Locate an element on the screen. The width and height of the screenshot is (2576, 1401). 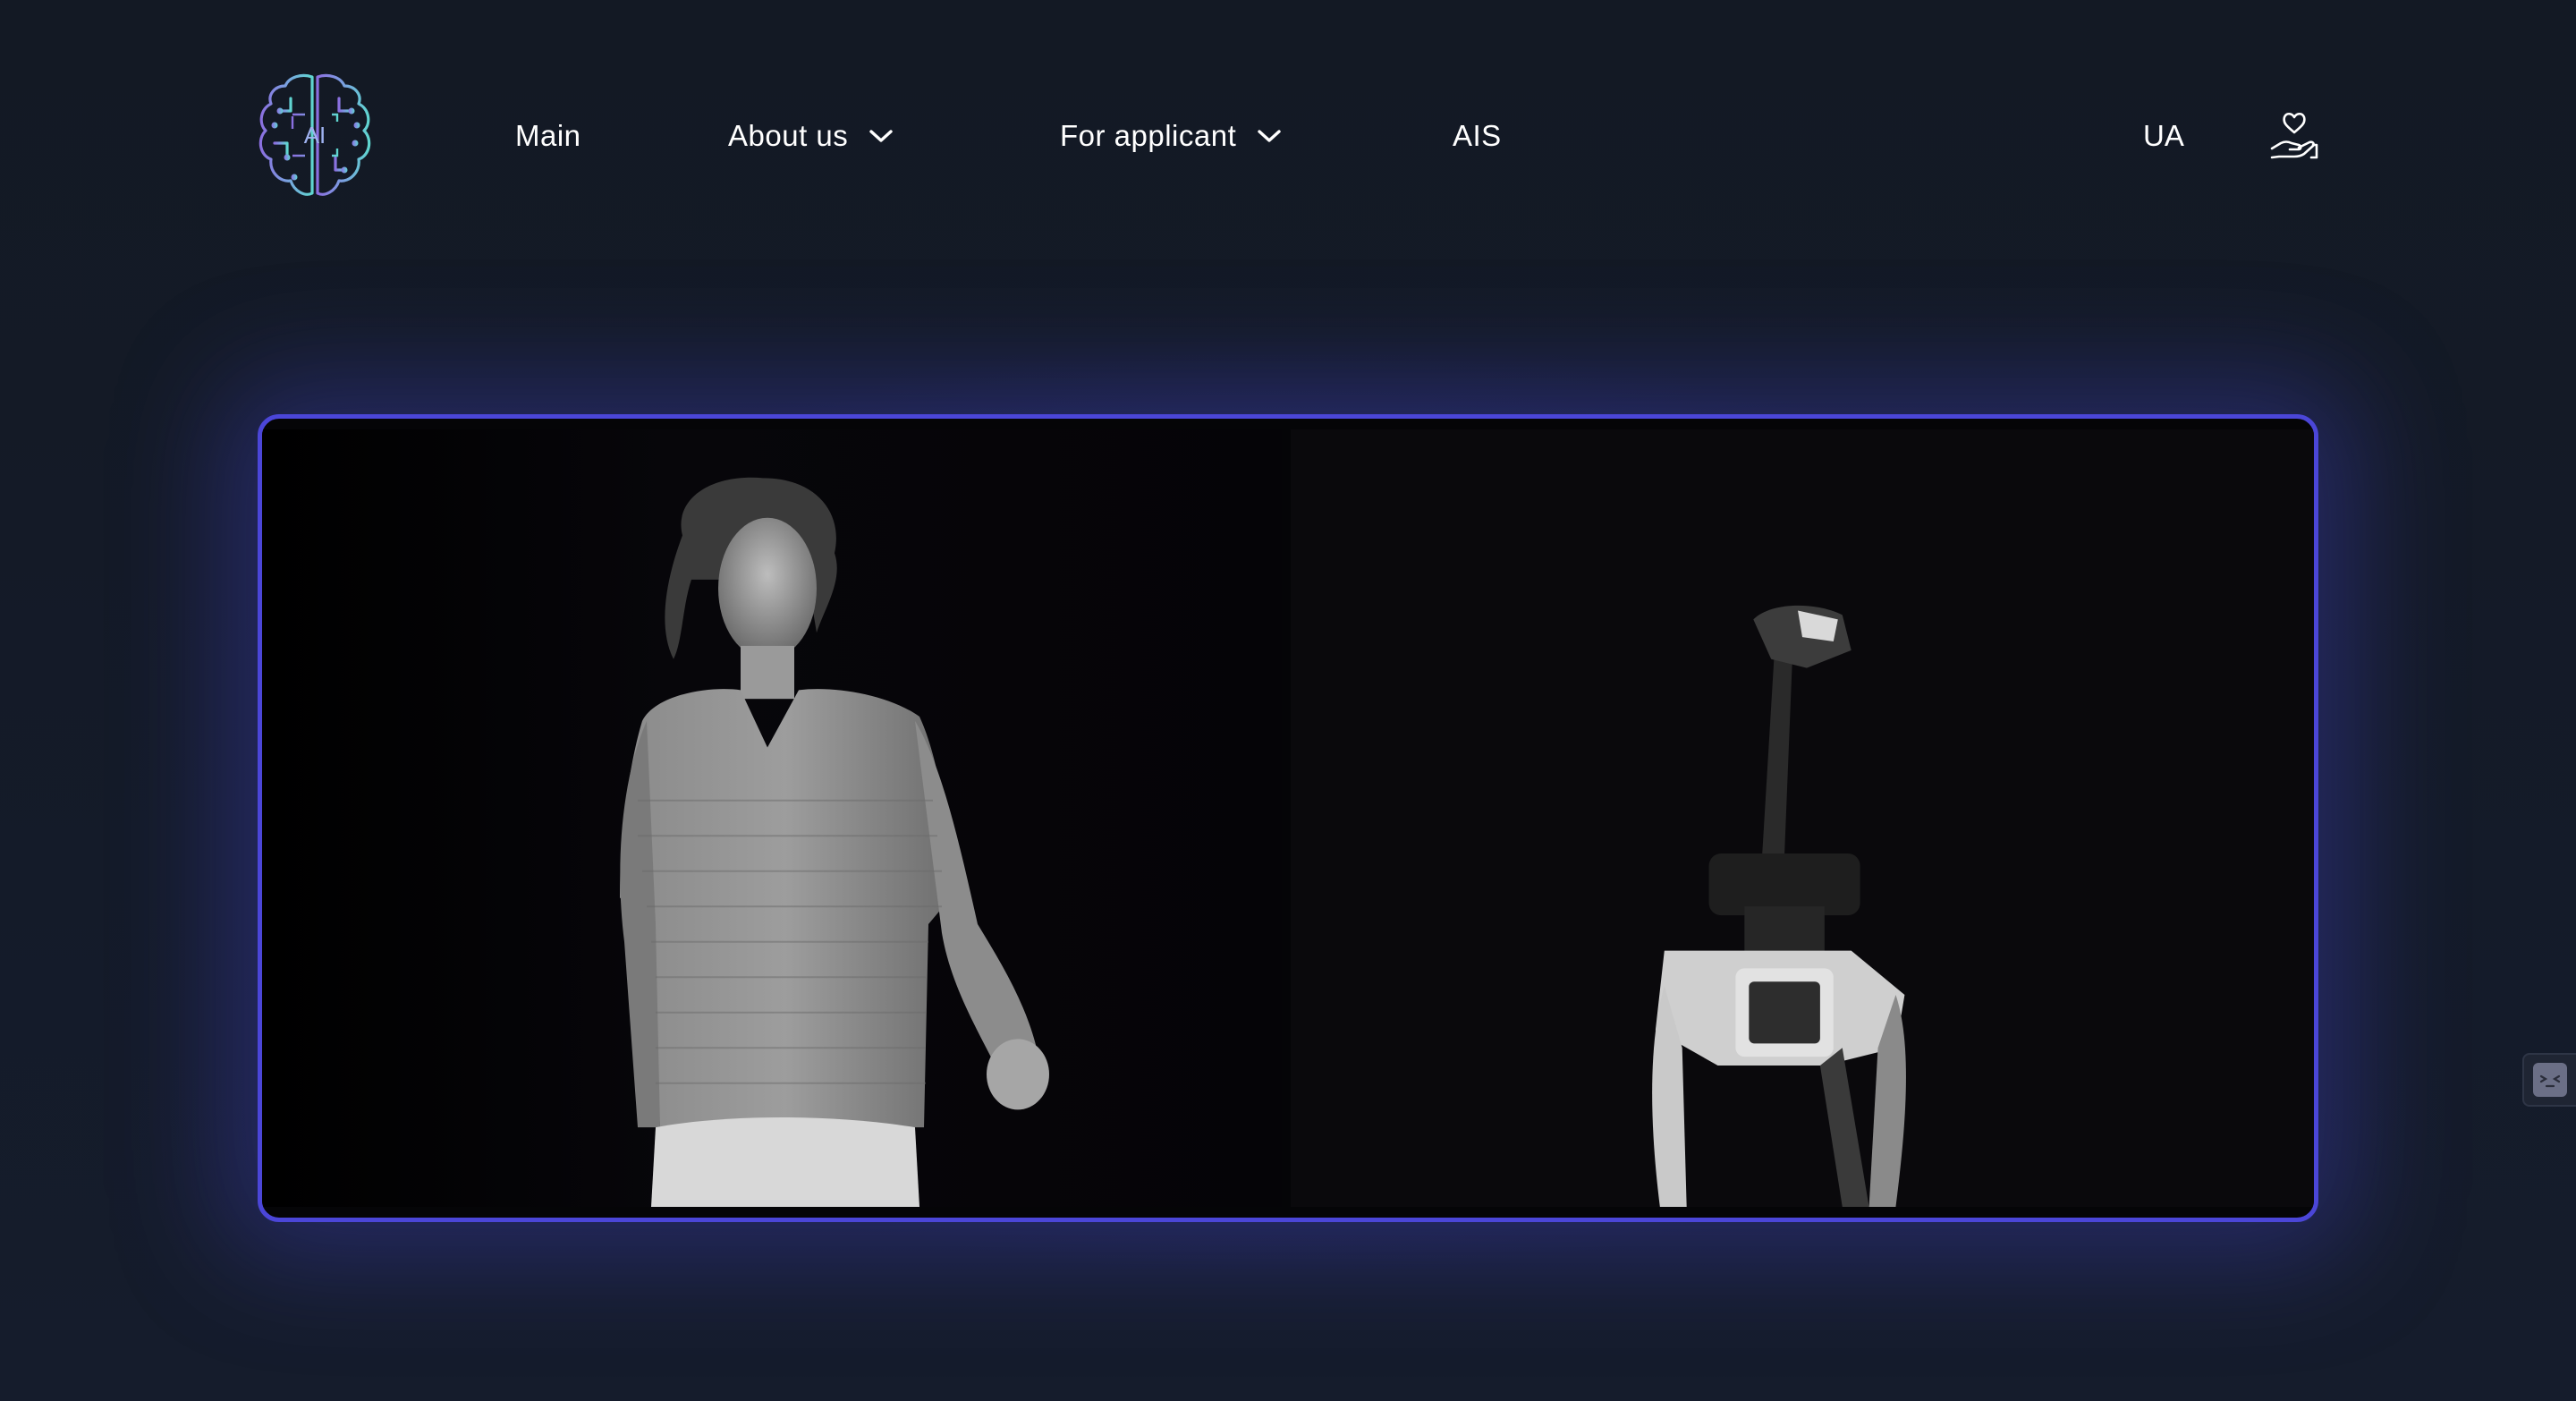
side-widget-button is located at coordinates (2549, 1080).